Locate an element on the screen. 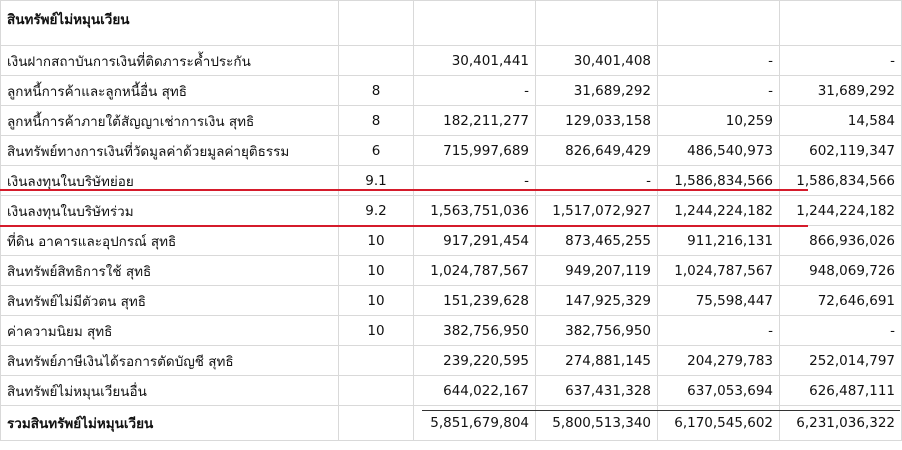 The width and height of the screenshot is (902, 450). value-cell: 948,069,726 is located at coordinates (840, 270).